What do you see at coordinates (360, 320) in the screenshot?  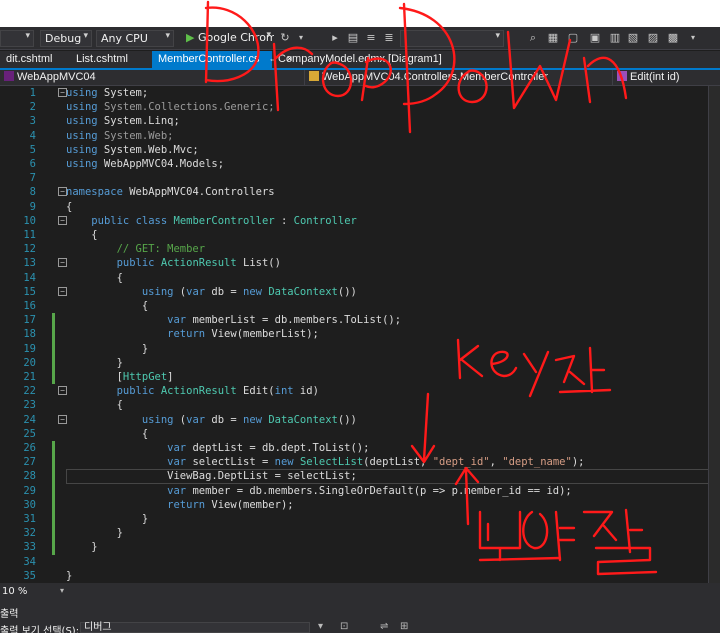 I see `code-line: 17 var memberList = db.members.ToList();` at bounding box center [360, 320].